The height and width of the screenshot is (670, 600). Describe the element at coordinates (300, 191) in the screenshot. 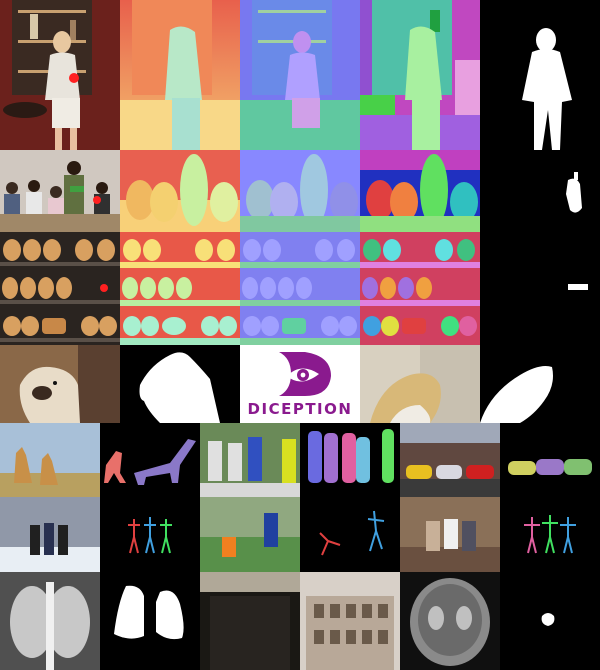

I see `tile-classroom-normal` at that location.